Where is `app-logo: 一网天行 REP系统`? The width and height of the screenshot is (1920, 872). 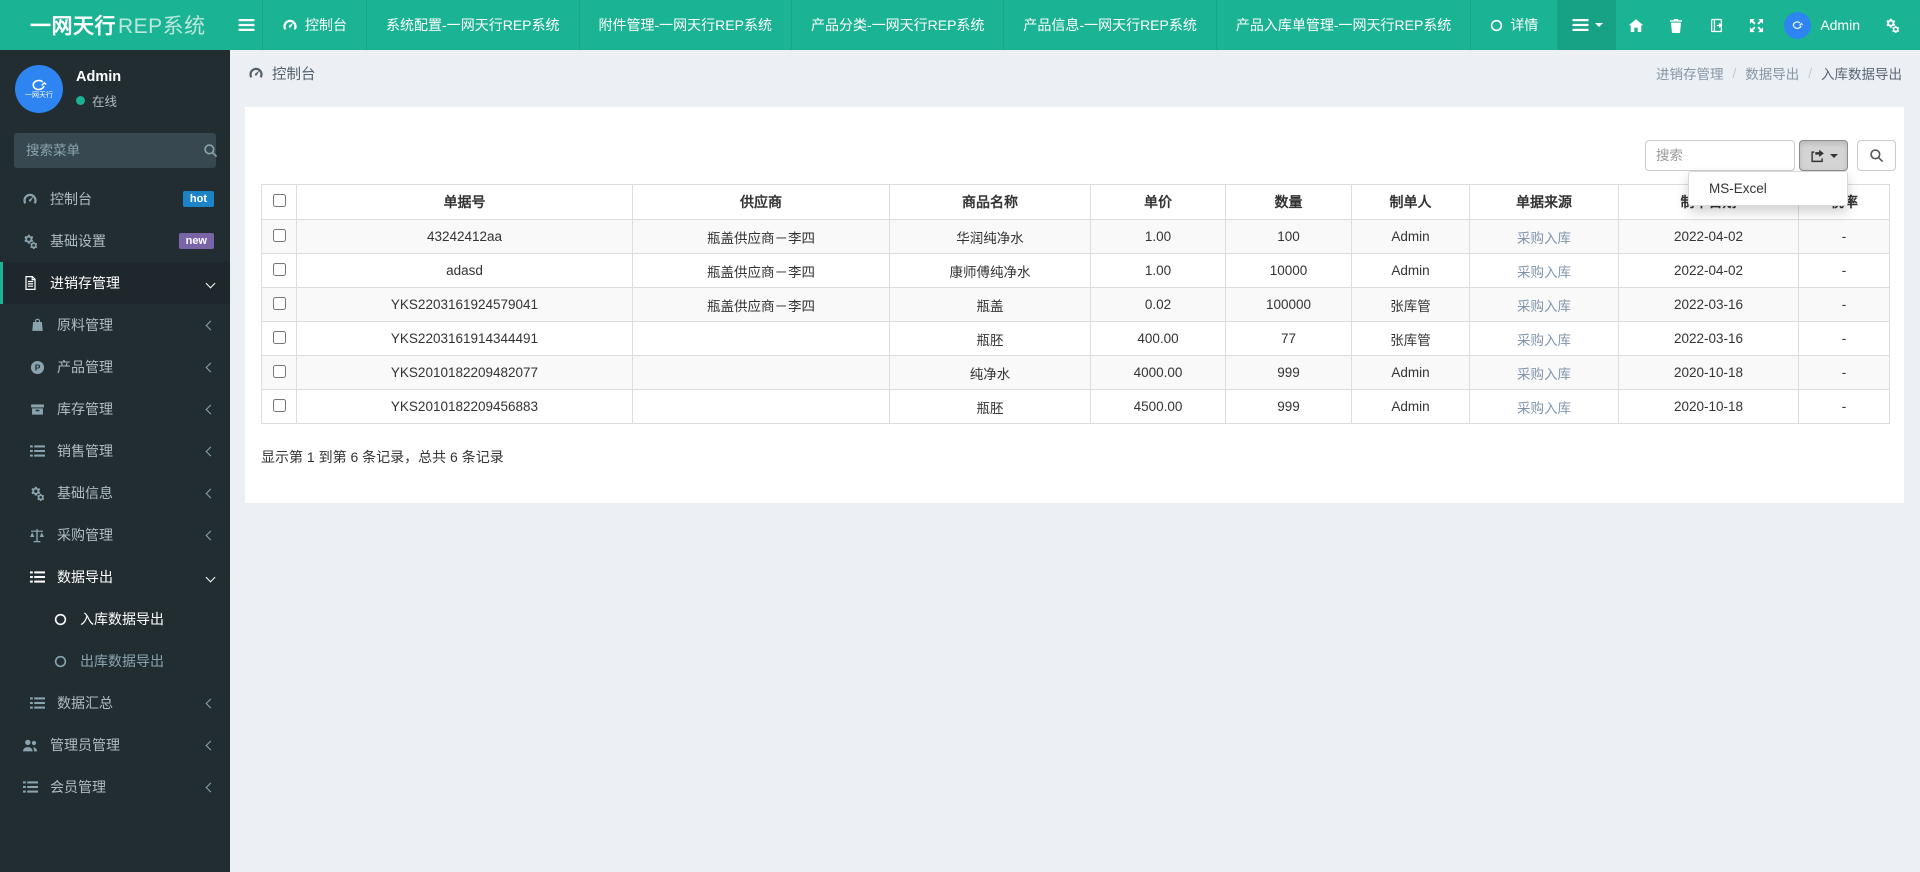 app-logo: 一网天行 REP系统 is located at coordinates (115, 25).